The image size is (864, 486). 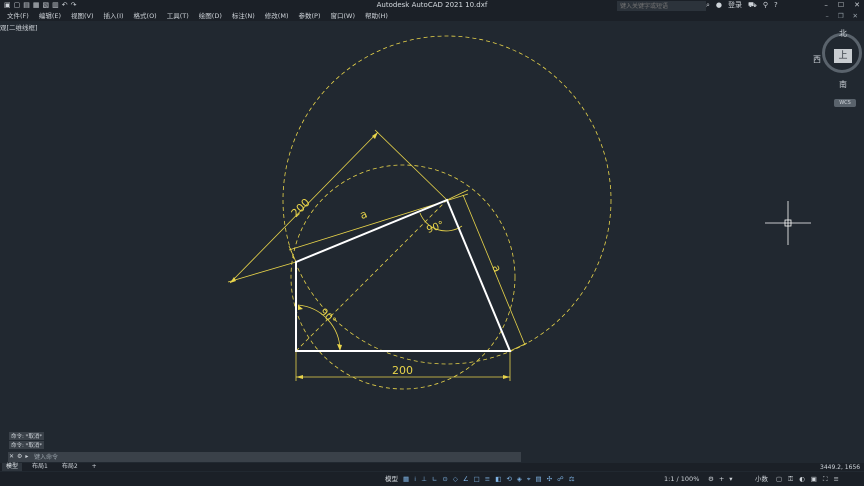 I want to click on tab-model: 模型, so click(x=12, y=467).